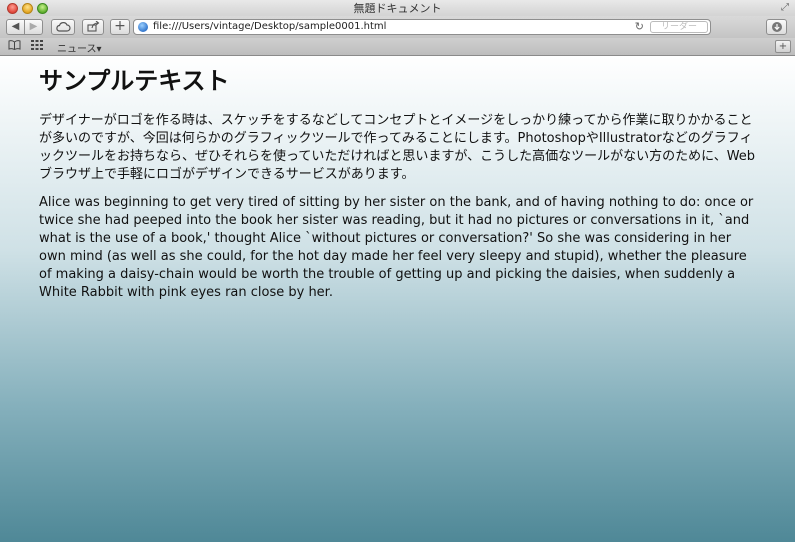 Image resolution: width=795 pixels, height=542 pixels. What do you see at coordinates (143, 27) in the screenshot?
I see `globe-icon` at bounding box center [143, 27].